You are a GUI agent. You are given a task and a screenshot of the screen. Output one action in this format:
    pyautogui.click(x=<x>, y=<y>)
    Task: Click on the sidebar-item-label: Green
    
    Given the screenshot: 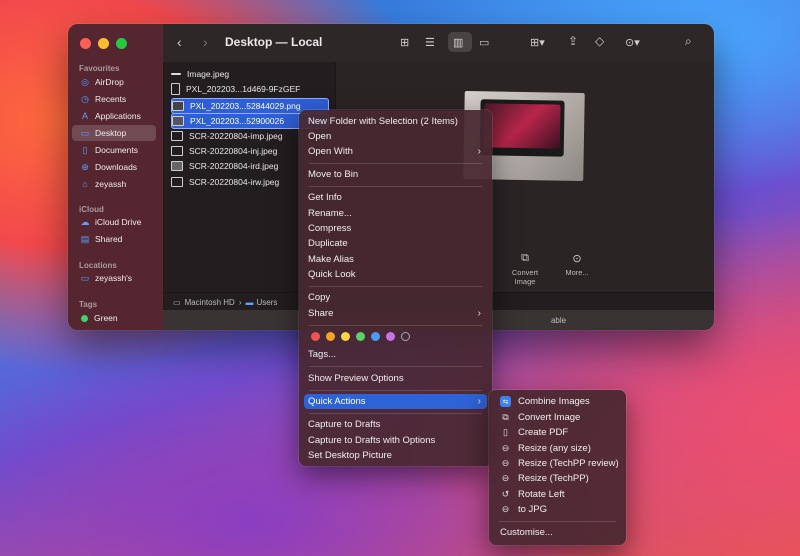 What is the action you would take?
    pyautogui.click(x=106, y=318)
    